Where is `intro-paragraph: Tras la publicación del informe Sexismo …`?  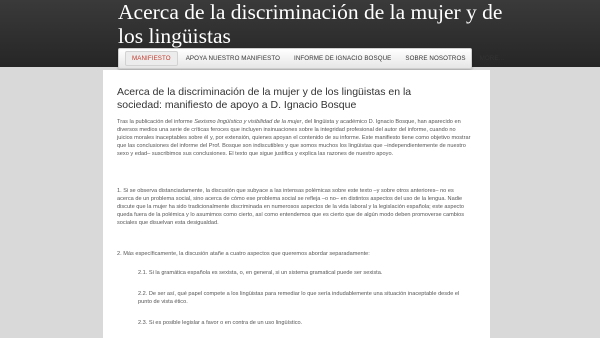
intro-paragraph: Tras la publicación del informe Sexismo … is located at coordinates (294, 138).